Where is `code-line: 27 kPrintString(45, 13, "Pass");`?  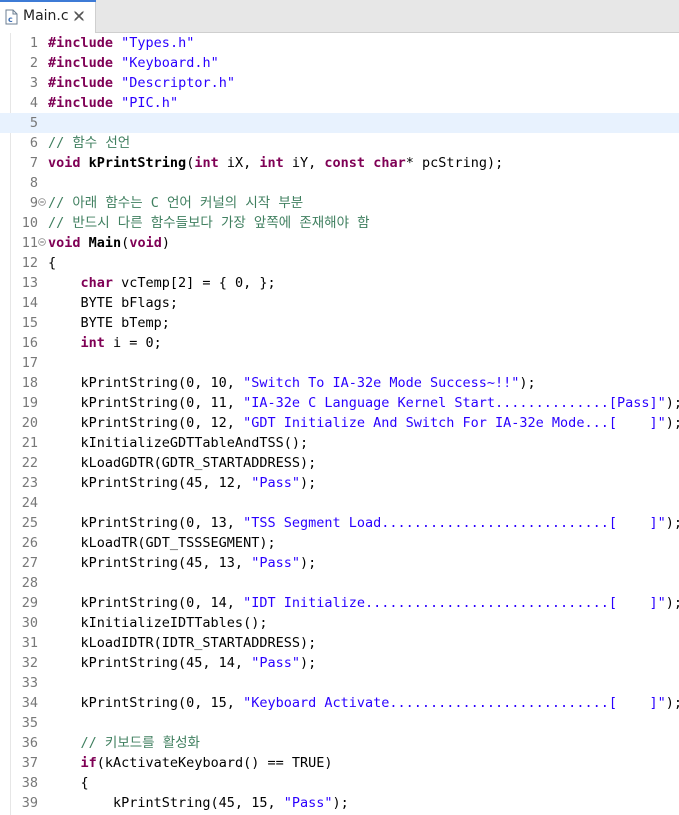 code-line: 27 kPrintString(45, 13, "Pass"); is located at coordinates (339, 563).